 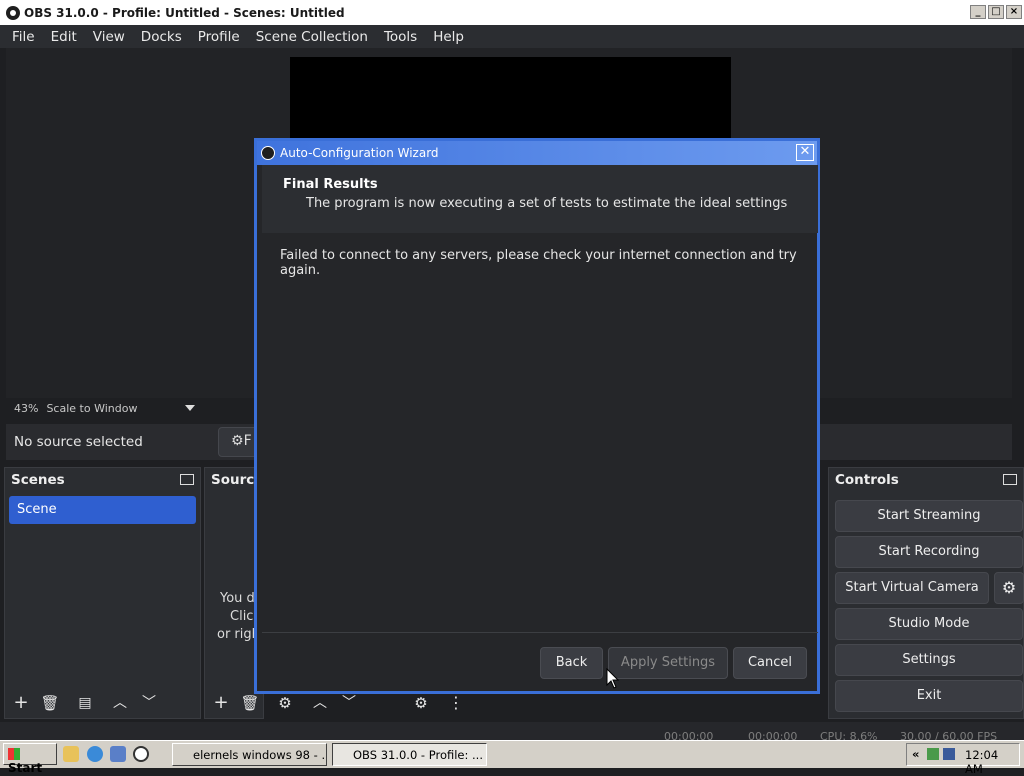 I want to click on back-button: Back, so click(x=571, y=663).